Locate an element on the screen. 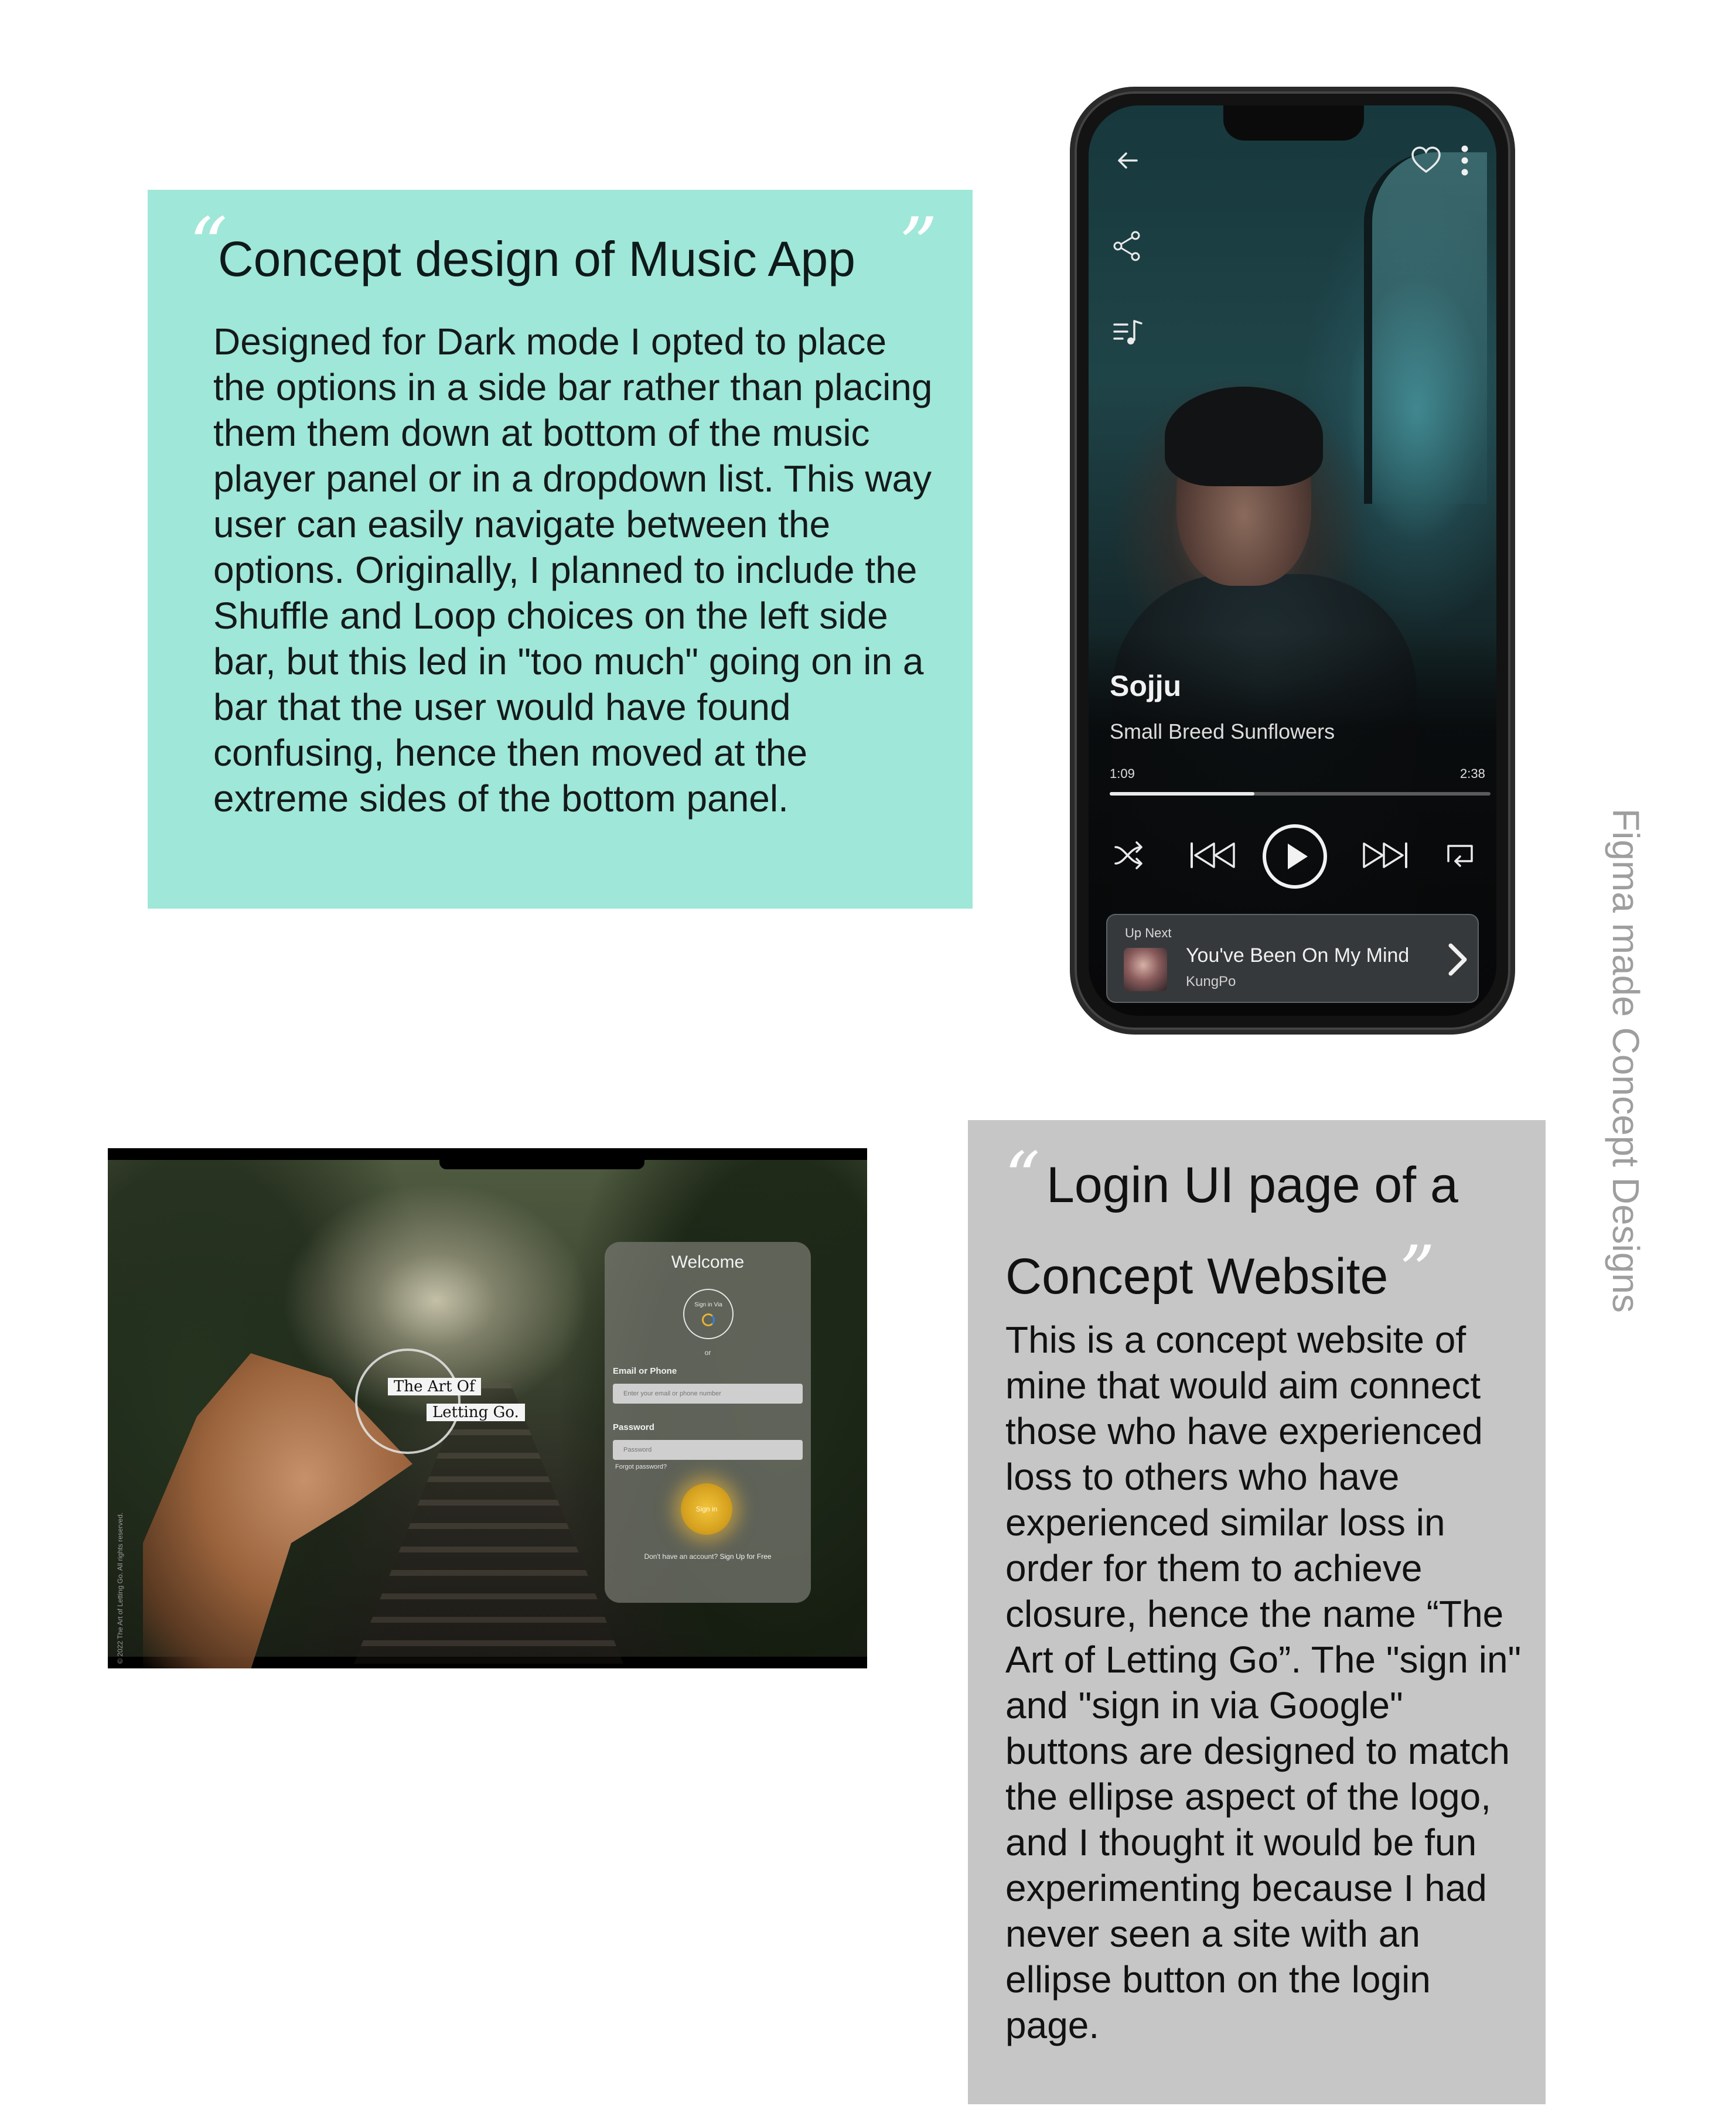 The width and height of the screenshot is (1736, 2123). up-next-panel: Up Next You've Been On My Mind KungPo is located at coordinates (1292, 958).